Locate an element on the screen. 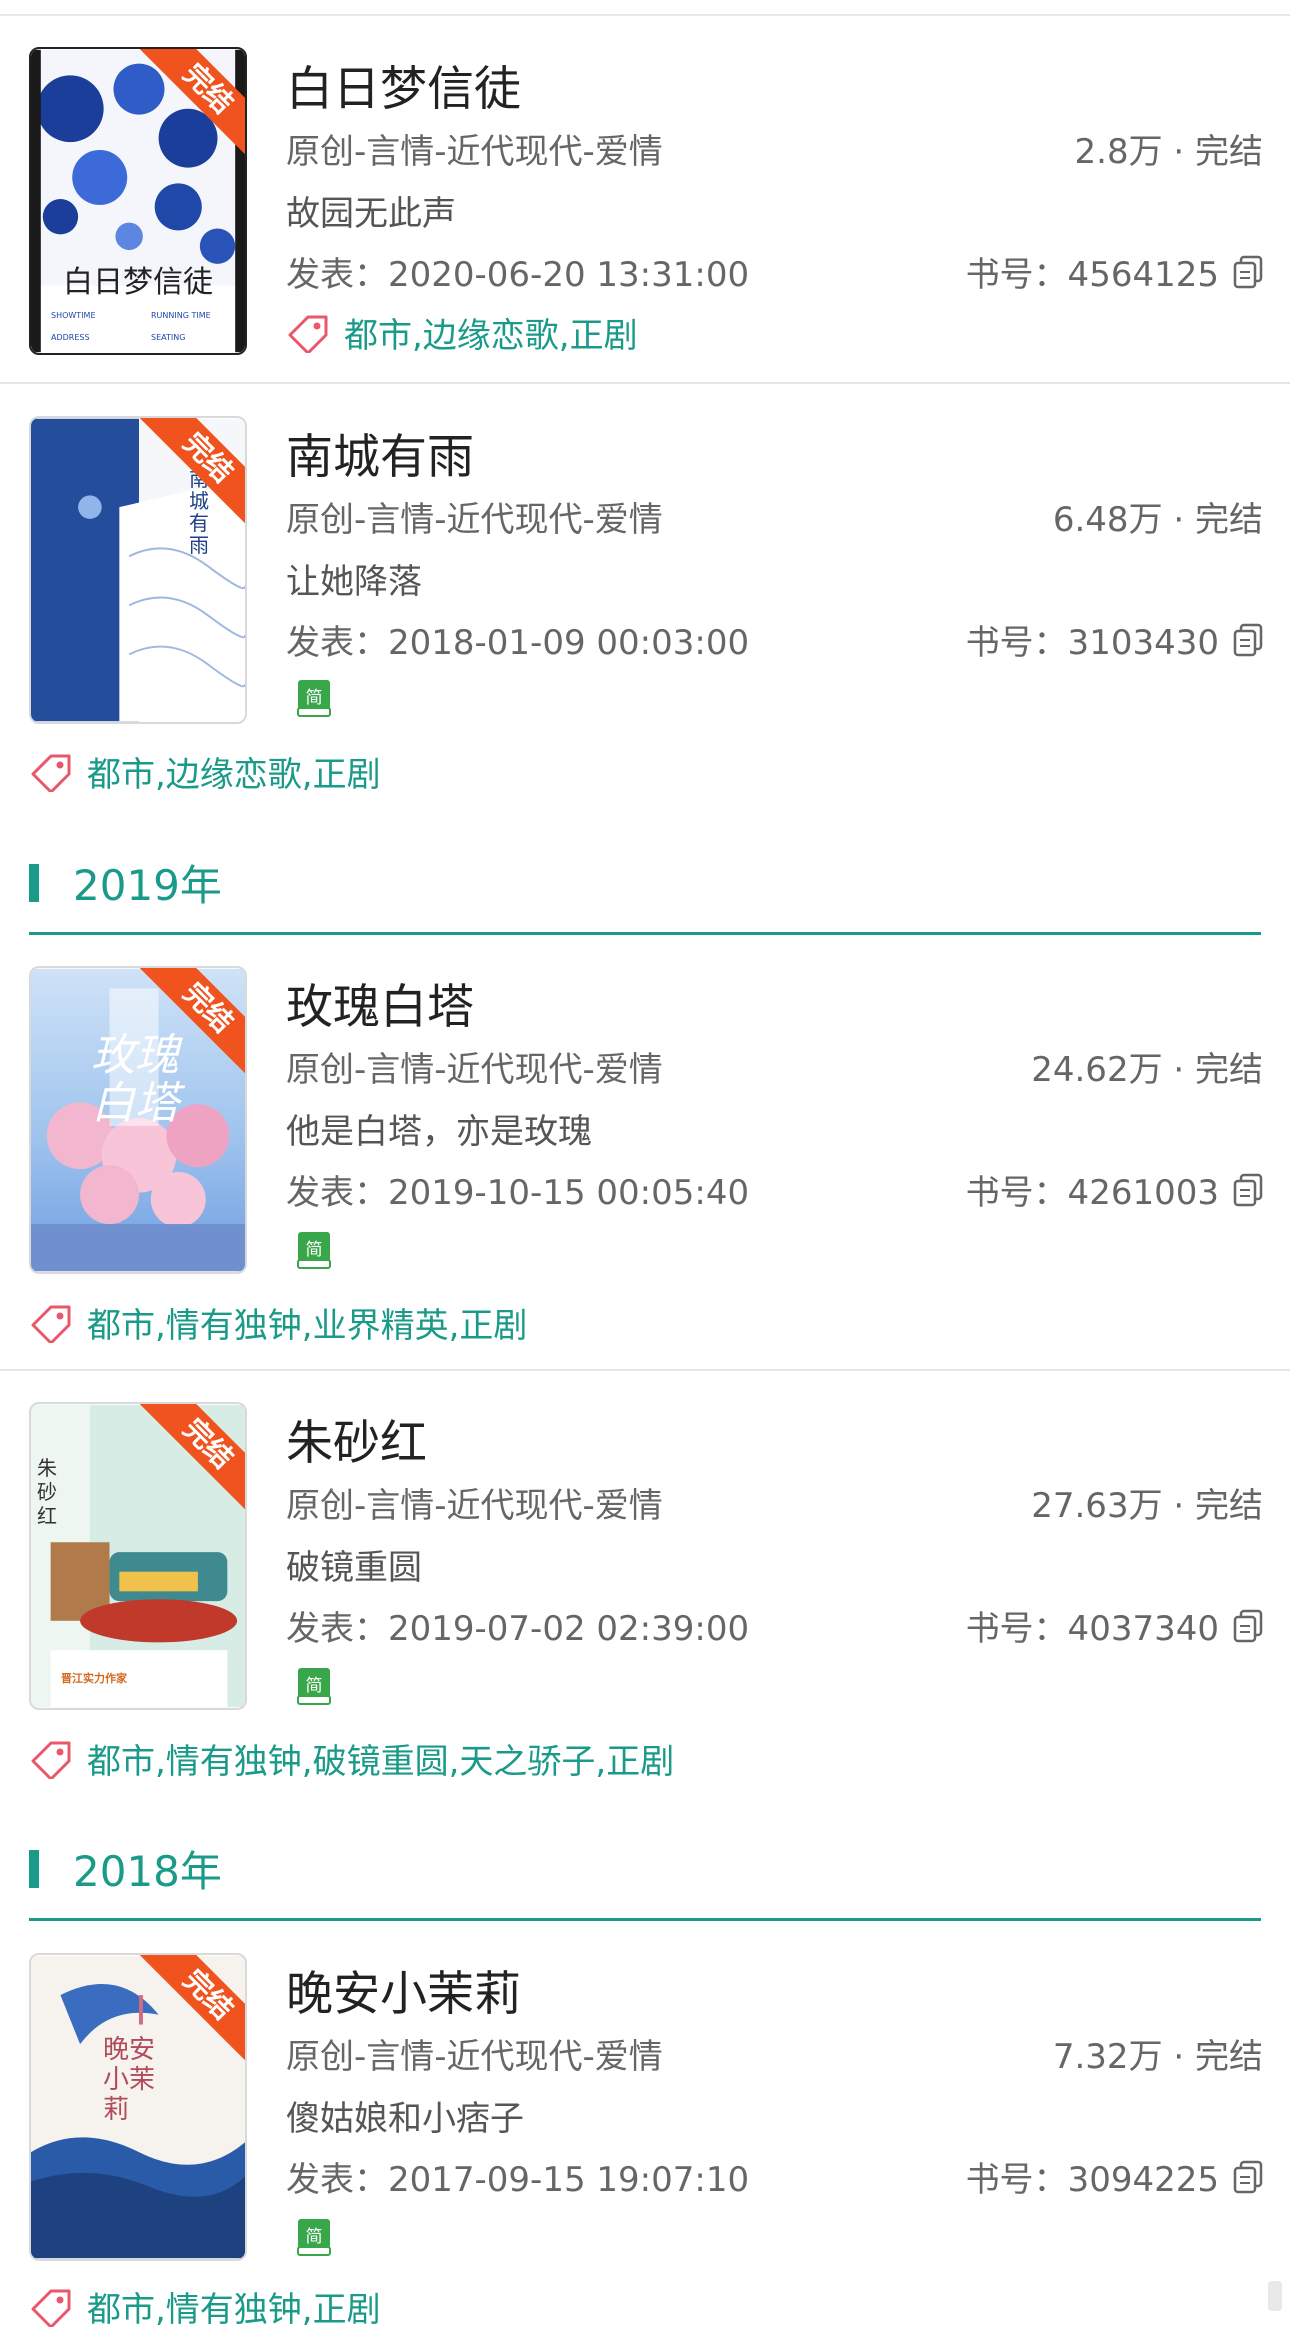 This screenshot has height=2331, width=1290. book-id-row: 书号：4037340 is located at coordinates (1114, 1625).